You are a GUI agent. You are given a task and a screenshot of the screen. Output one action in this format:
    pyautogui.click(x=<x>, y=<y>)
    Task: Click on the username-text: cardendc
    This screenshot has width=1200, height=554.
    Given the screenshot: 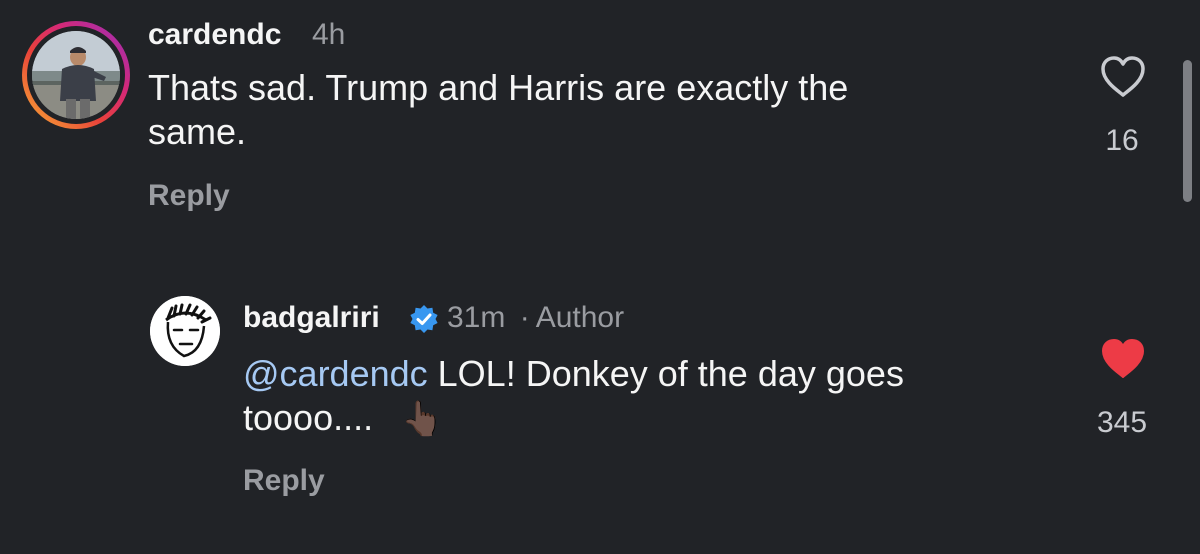 What is the action you would take?
    pyautogui.click(x=214, y=34)
    